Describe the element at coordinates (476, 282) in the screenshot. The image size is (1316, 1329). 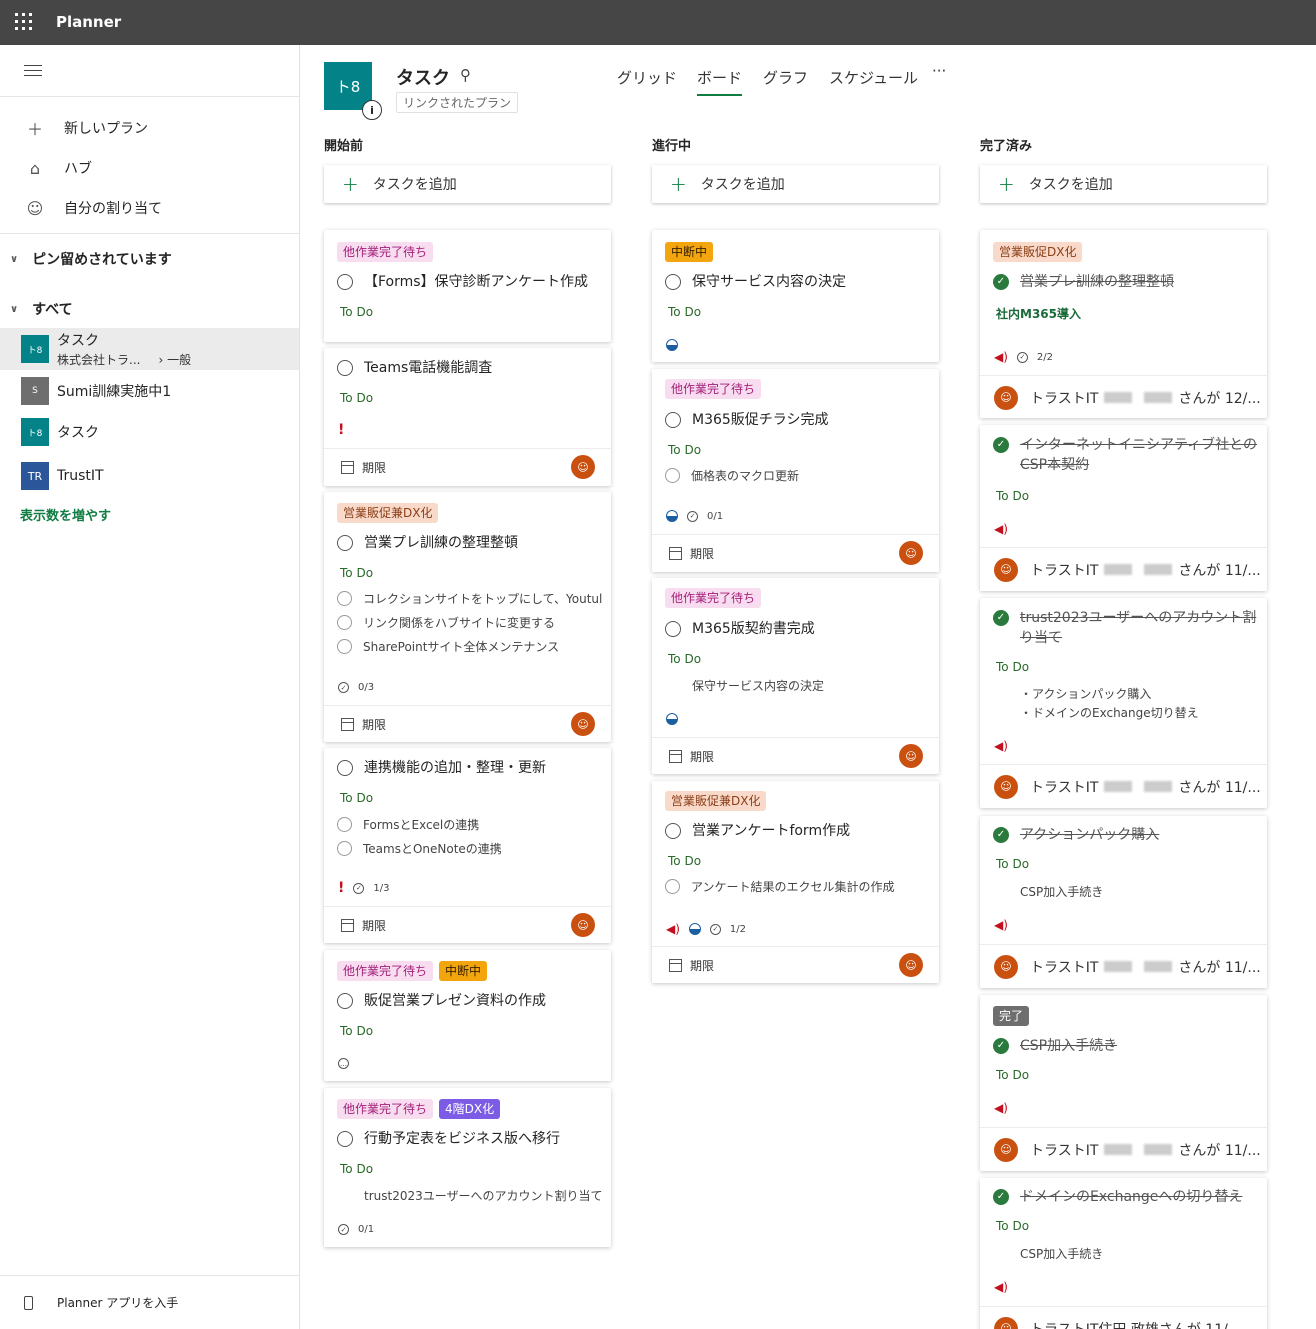
I see `task-title: 【Forms】保守診断アンケート作成` at that location.